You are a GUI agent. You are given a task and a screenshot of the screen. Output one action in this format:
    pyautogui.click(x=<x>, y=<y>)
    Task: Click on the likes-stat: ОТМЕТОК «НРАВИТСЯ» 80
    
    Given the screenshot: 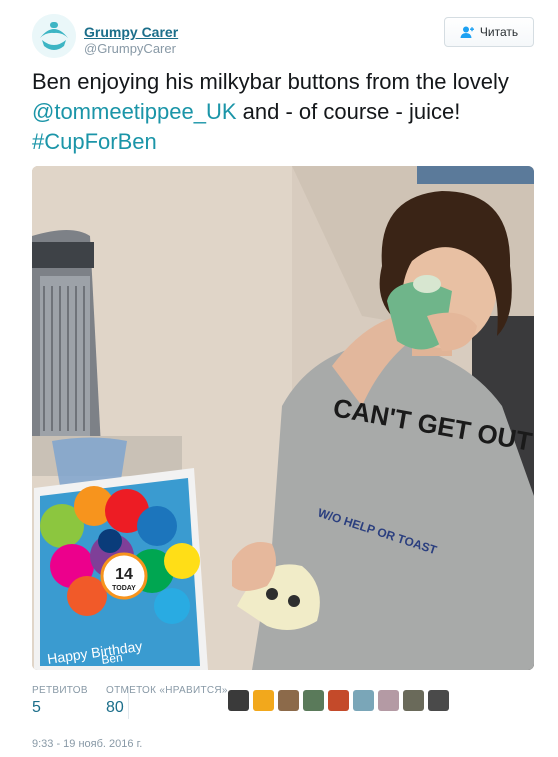 What is the action you would take?
    pyautogui.click(x=167, y=701)
    